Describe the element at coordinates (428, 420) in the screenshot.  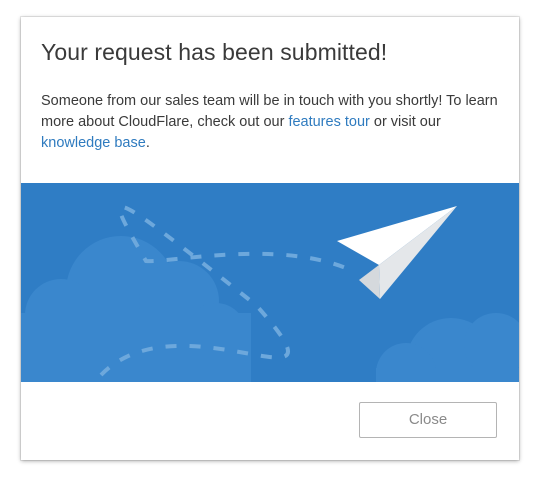
I see `close-button: Close` at that location.